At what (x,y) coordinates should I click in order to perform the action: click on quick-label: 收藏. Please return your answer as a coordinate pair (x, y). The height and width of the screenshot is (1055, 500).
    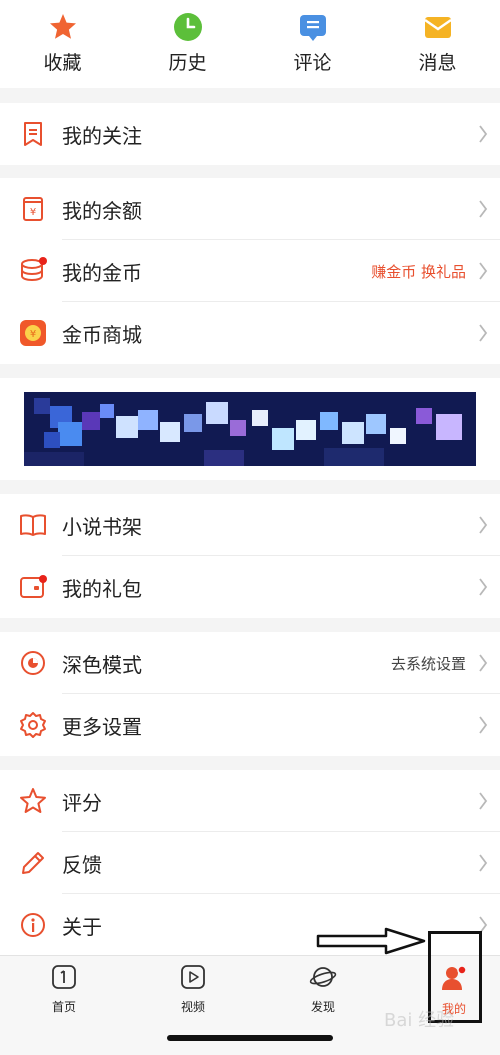
    Looking at the image, I should click on (62, 63).